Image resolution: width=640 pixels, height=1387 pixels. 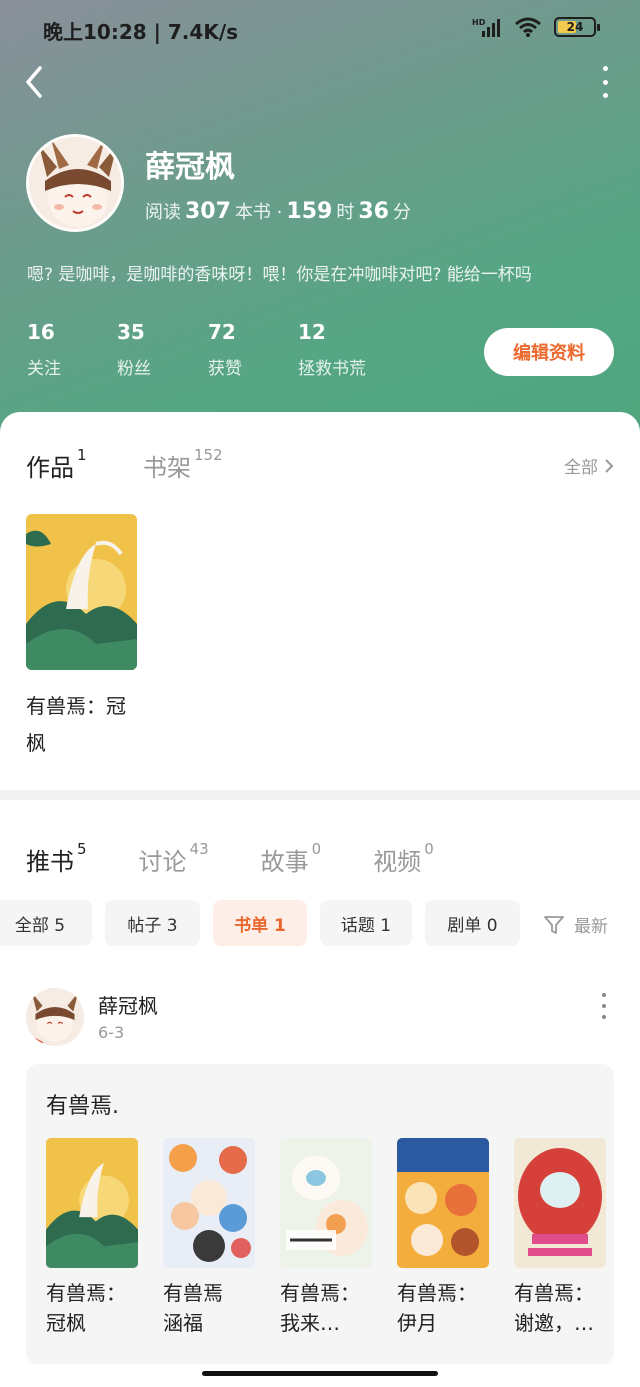 What do you see at coordinates (82, 1106) in the screenshot?
I see `booklist-title: 有兽焉.` at bounding box center [82, 1106].